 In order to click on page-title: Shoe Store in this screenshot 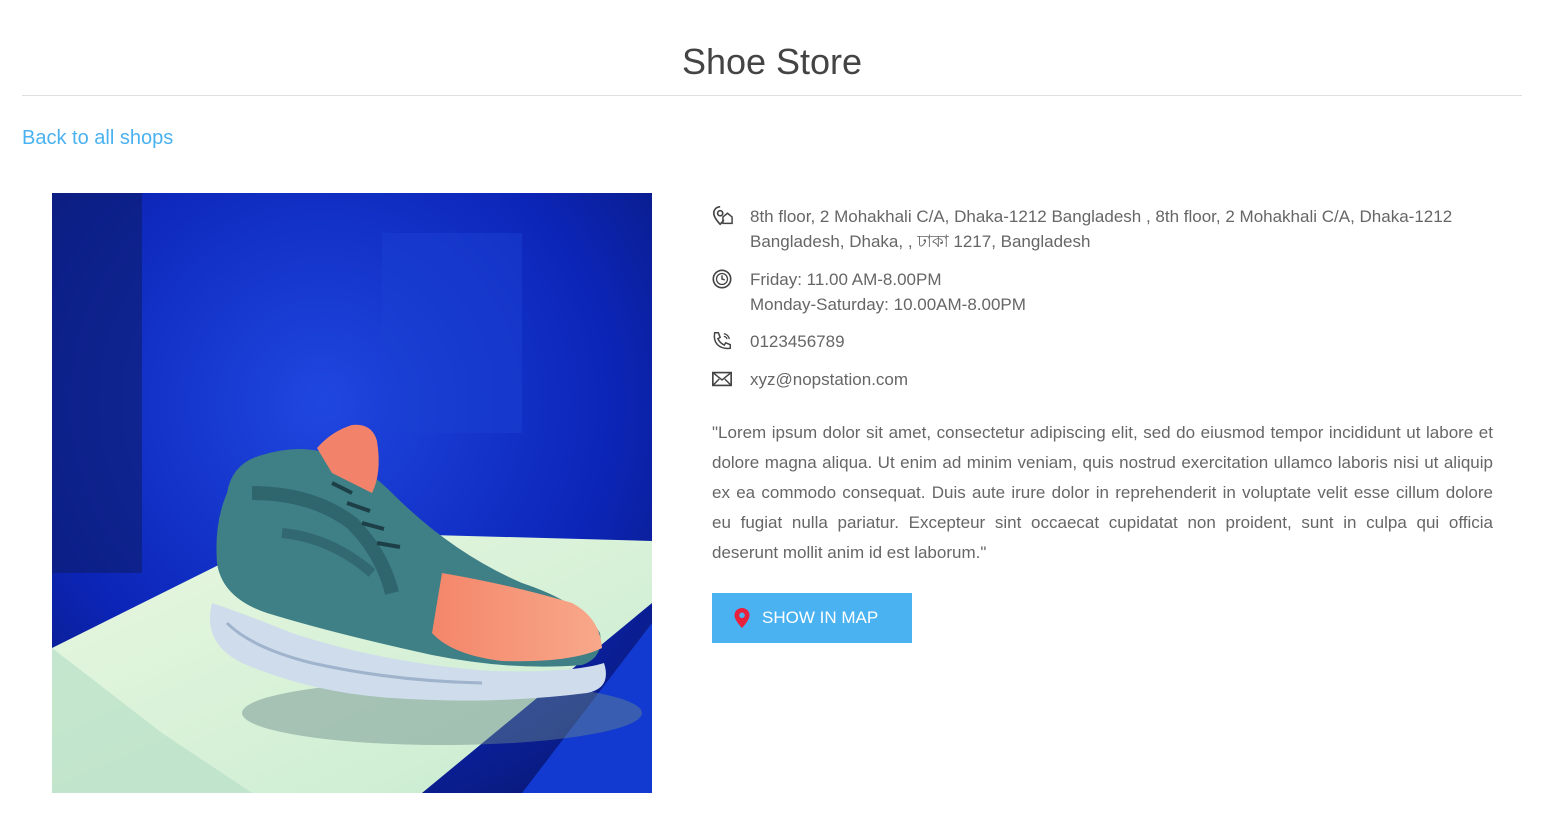, I will do `click(772, 61)`.